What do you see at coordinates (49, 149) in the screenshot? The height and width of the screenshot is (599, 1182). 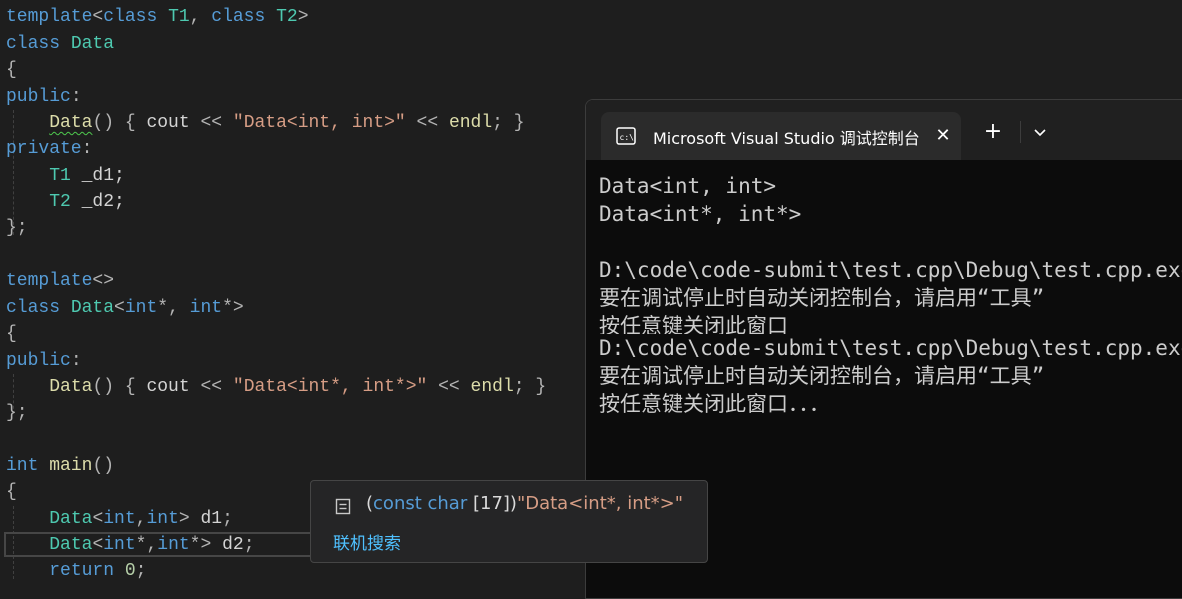 I see `code-line: private:` at bounding box center [49, 149].